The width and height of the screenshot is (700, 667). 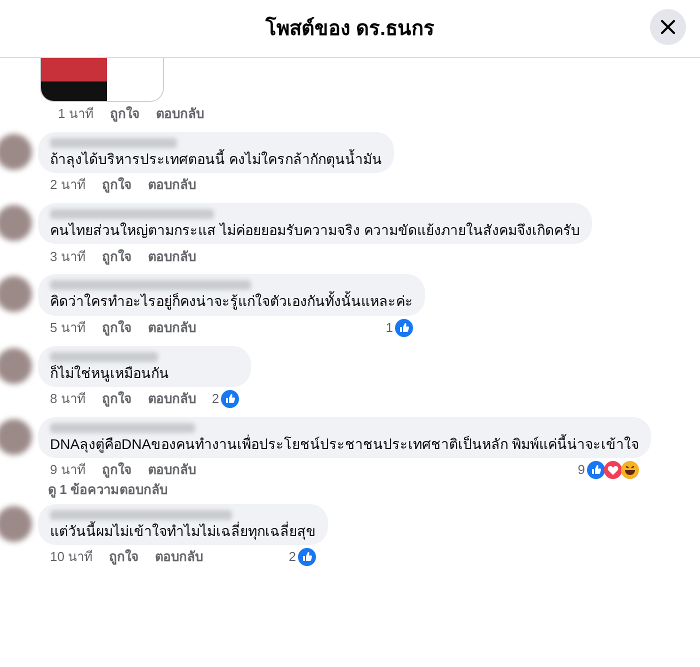 I want to click on media-thumbnail, so click(x=102, y=80).